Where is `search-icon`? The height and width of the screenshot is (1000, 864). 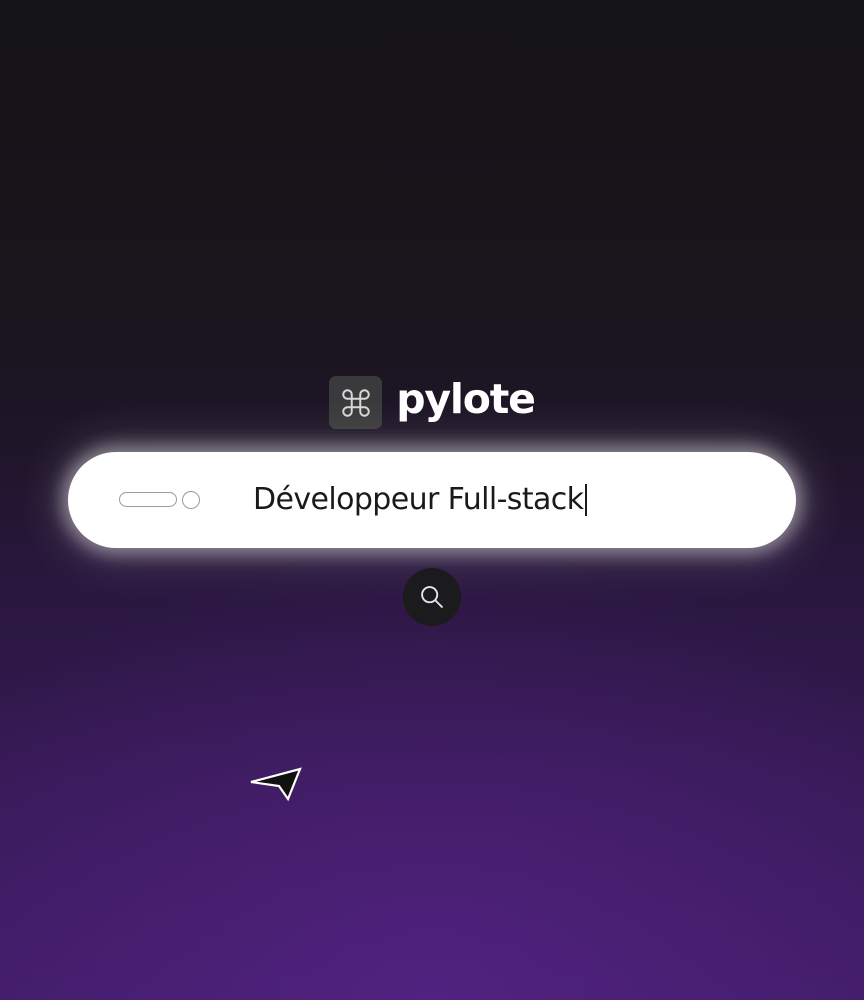 search-icon is located at coordinates (432, 597).